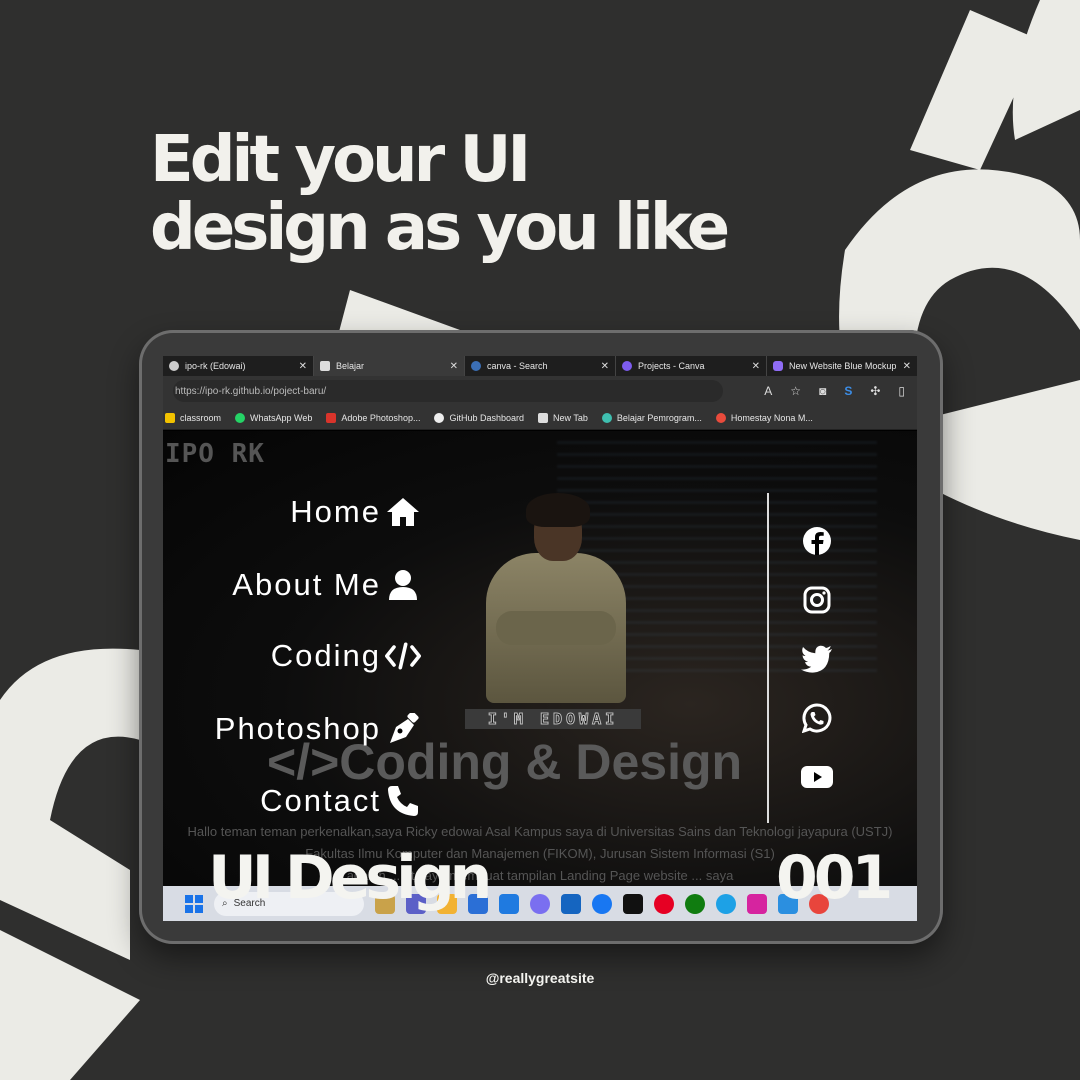 This screenshot has height=1080, width=1080. Describe the element at coordinates (170, 417) in the screenshot. I see `classroom-icon` at that location.